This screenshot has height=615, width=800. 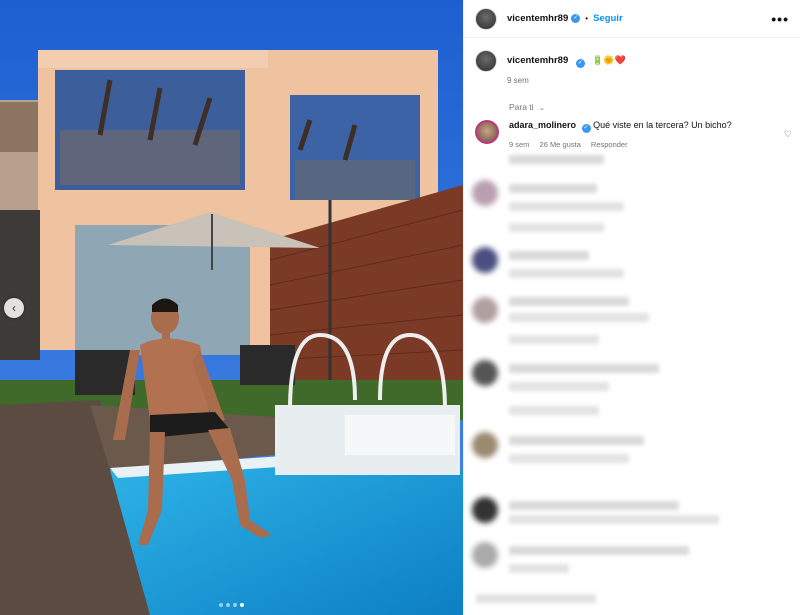 I want to click on author-username: vicentemhr89, so click(x=537, y=18).